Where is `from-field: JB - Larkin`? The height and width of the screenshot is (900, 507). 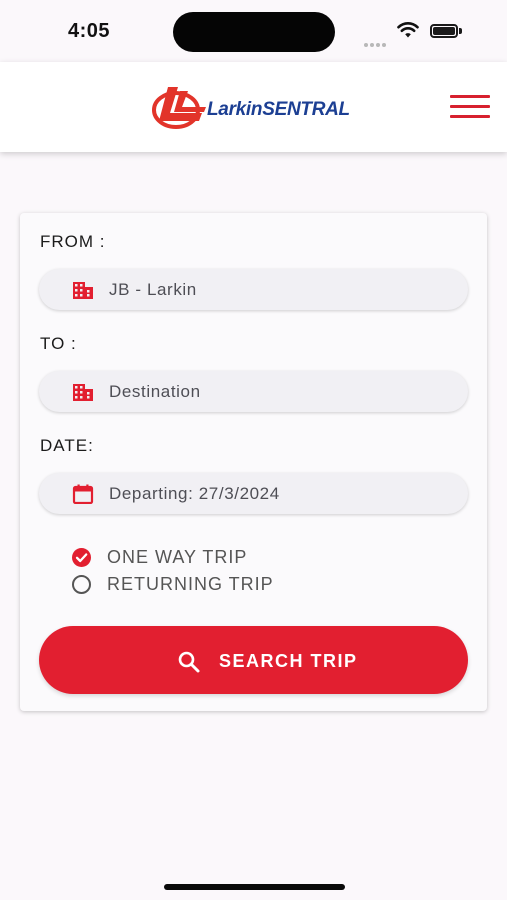
from-field: JB - Larkin is located at coordinates (253, 289).